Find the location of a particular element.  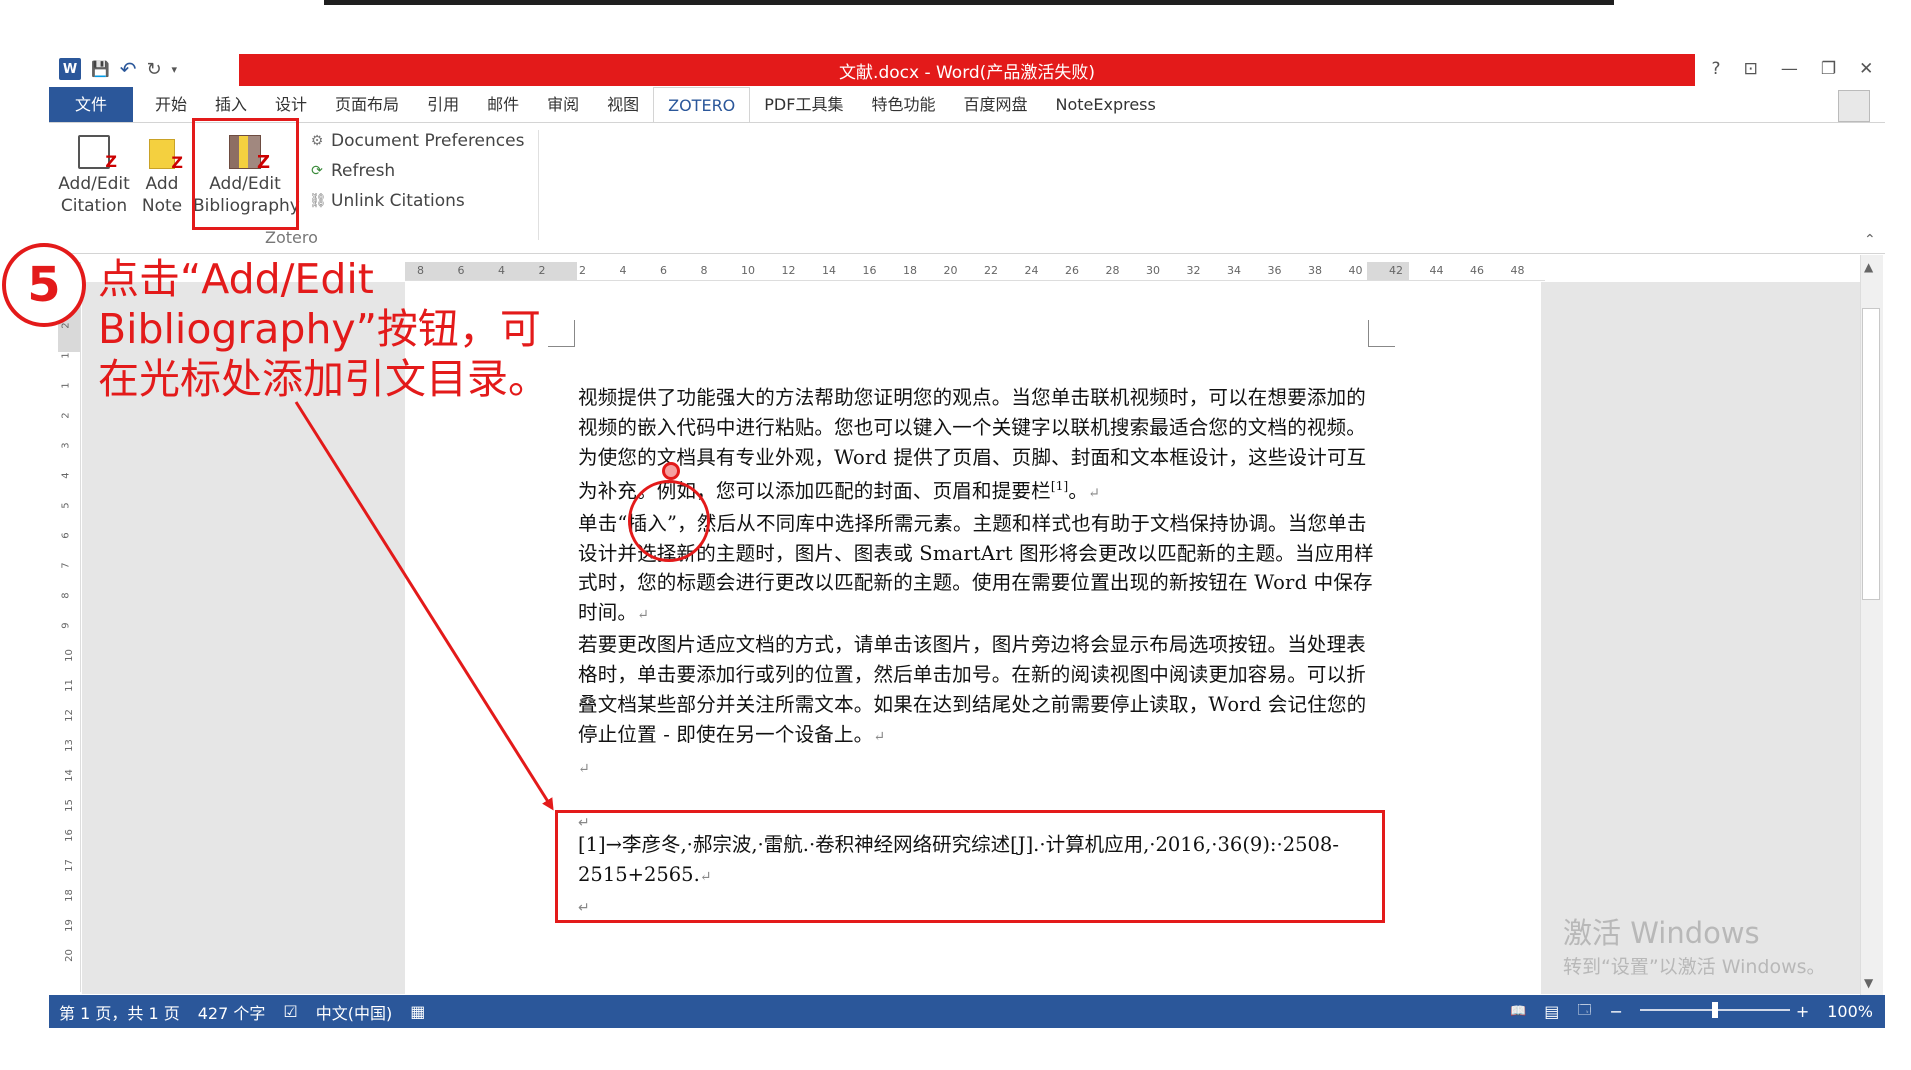

user-avatar is located at coordinates (1854, 106).